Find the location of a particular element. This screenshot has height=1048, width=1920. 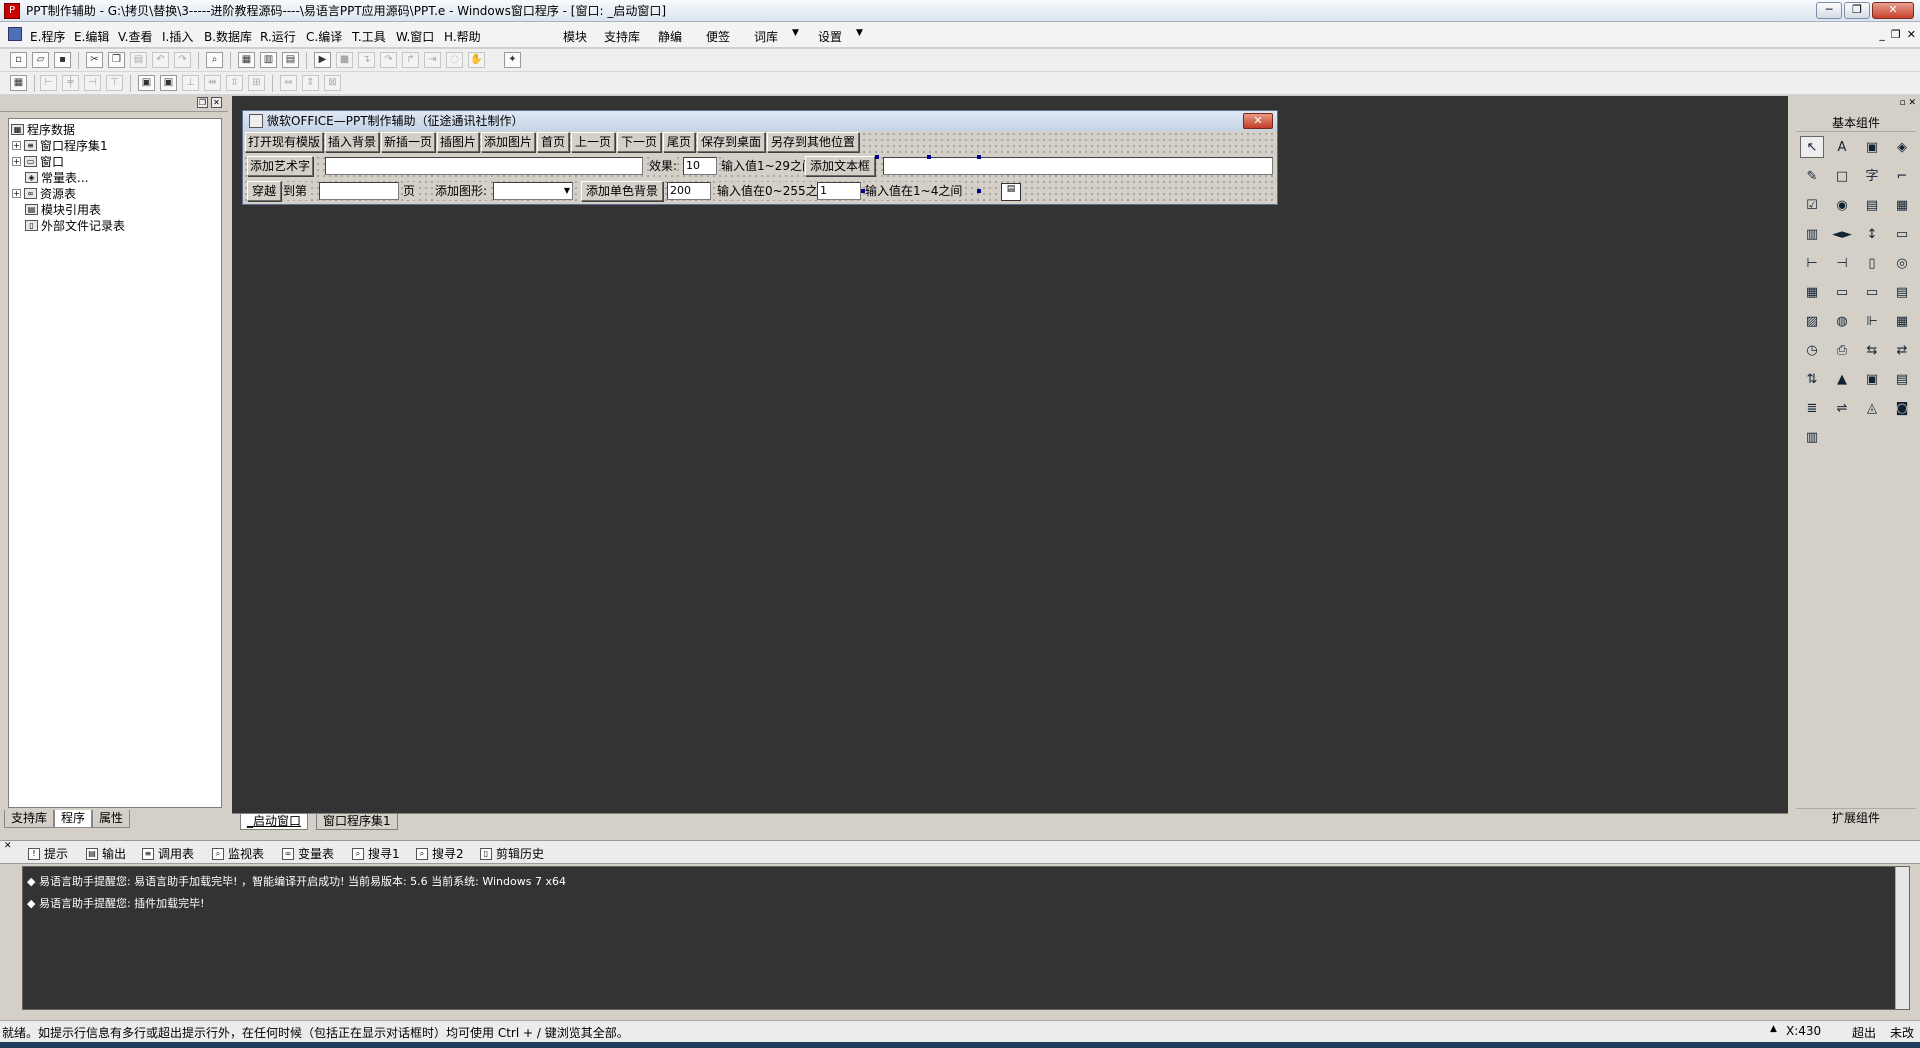

component-icon: ✎ is located at coordinates (1812, 176).